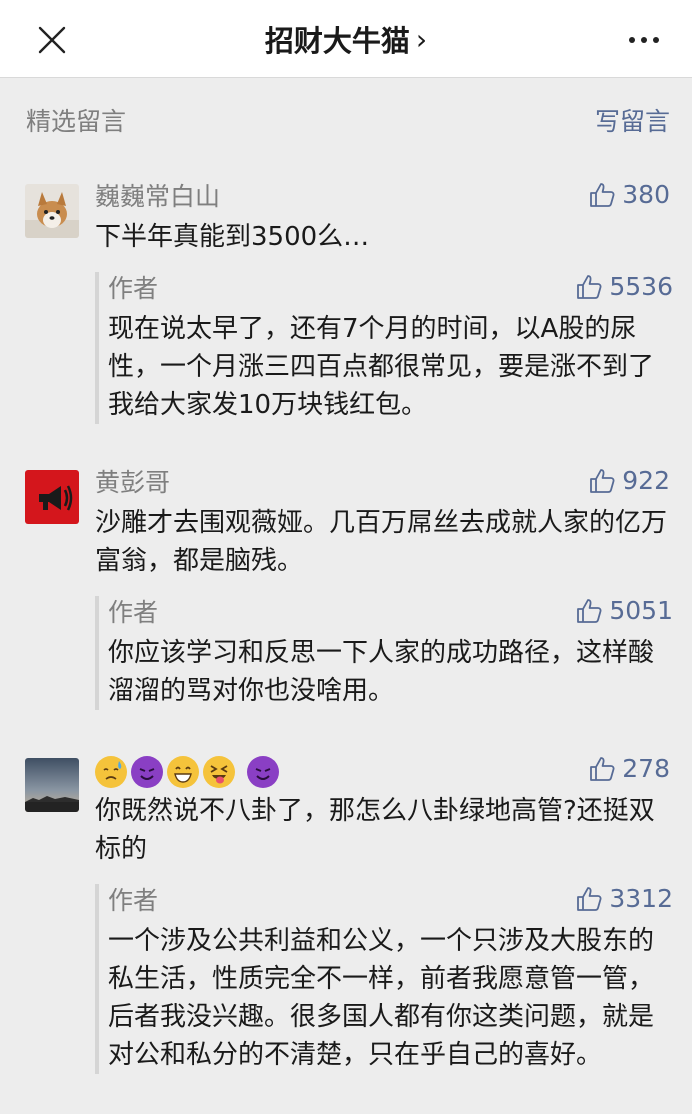 This screenshot has height=1114, width=692. What do you see at coordinates (646, 768) in the screenshot?
I see `like-count: 278` at bounding box center [646, 768].